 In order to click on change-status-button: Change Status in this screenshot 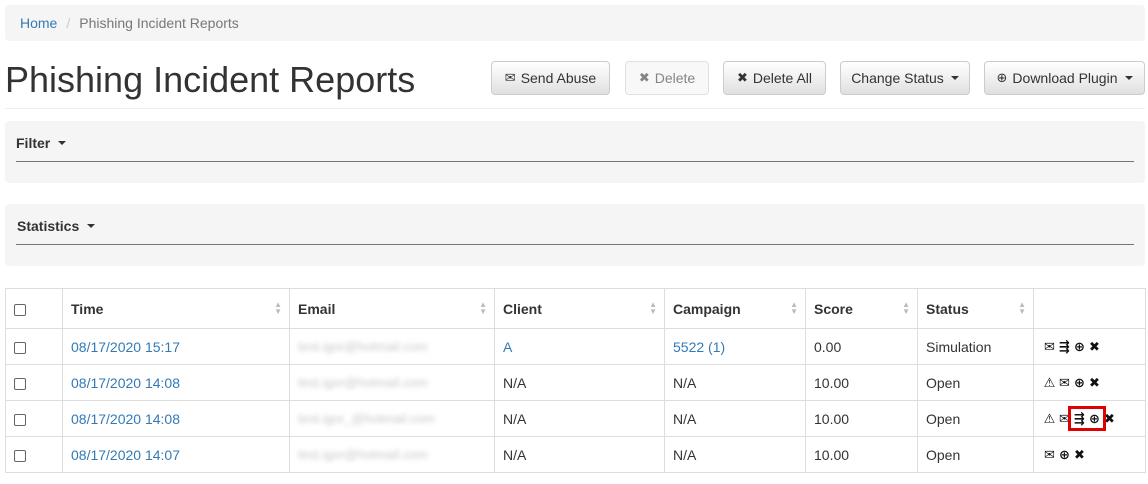, I will do `click(905, 78)`.